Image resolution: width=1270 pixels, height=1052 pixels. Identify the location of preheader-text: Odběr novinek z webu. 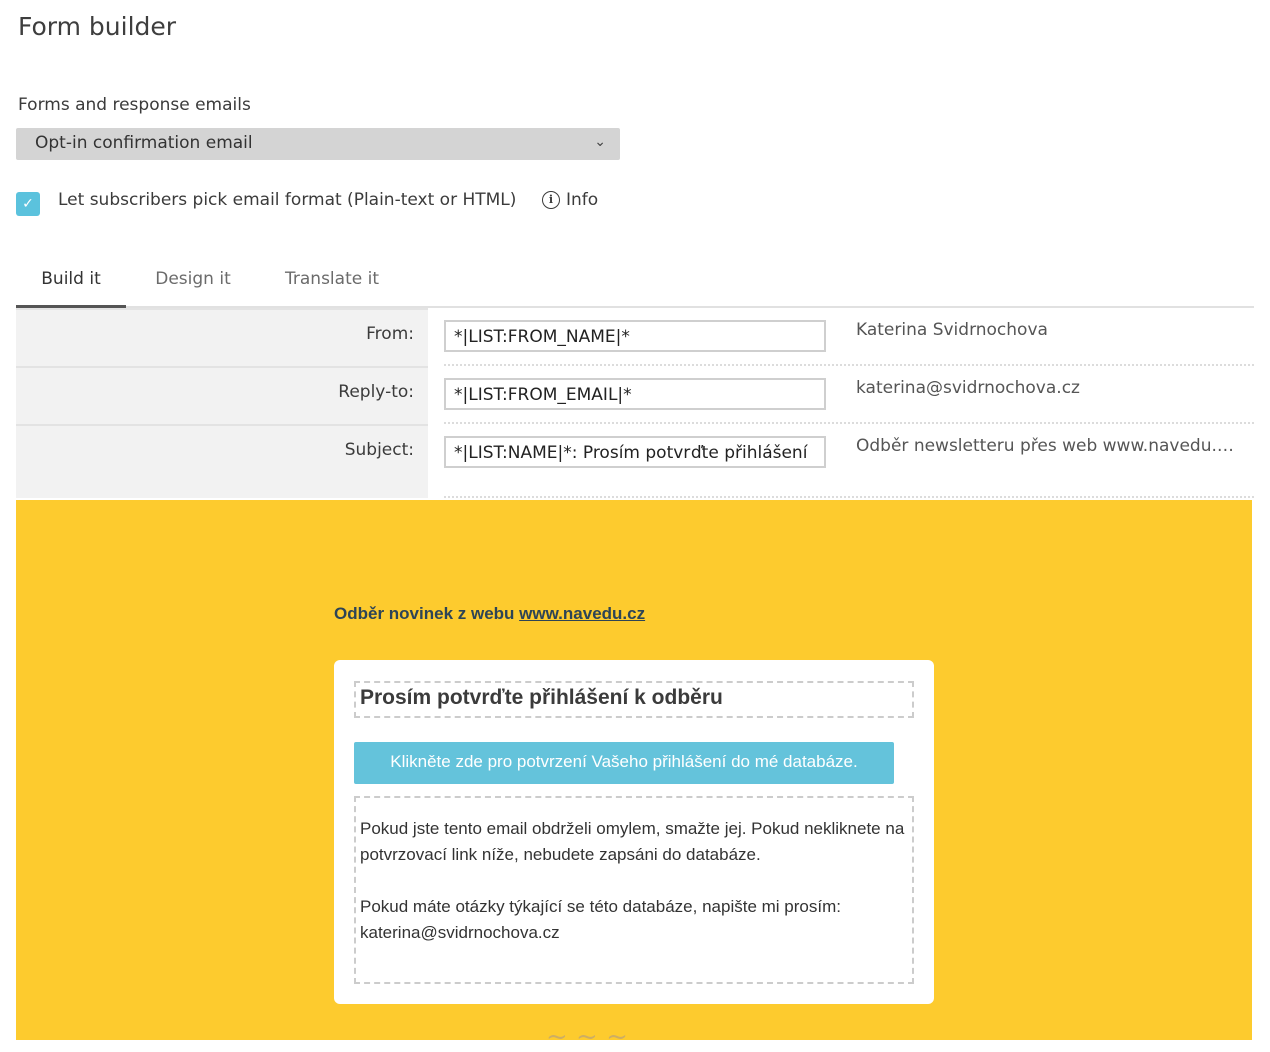
(427, 613).